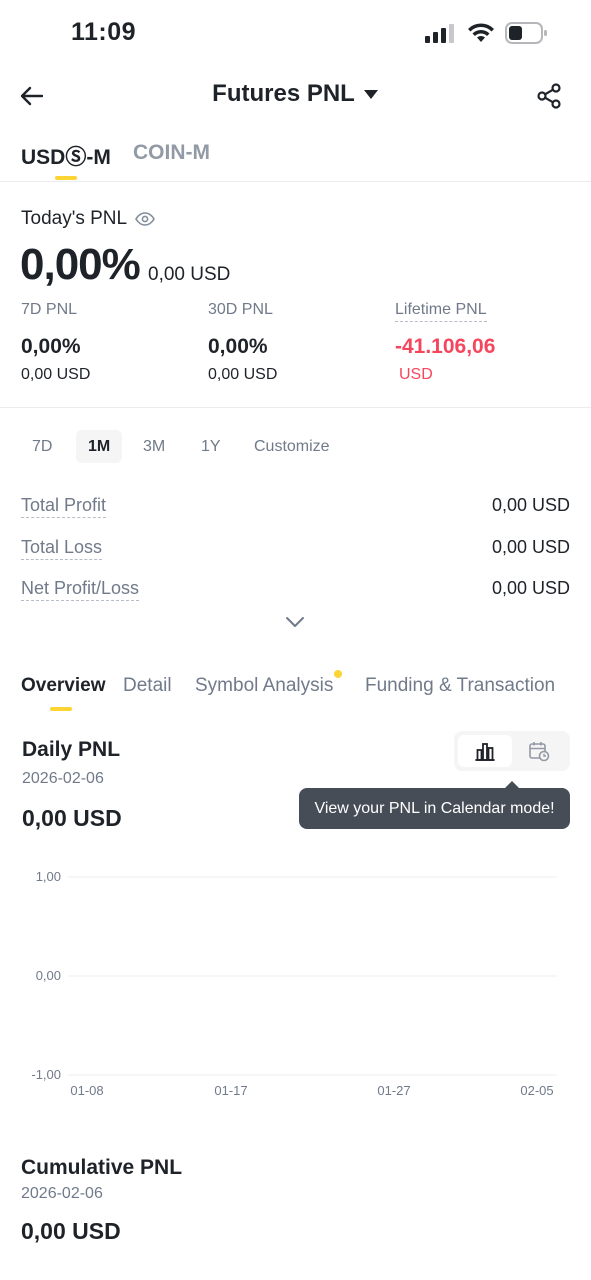 The image size is (591, 1280). Describe the element at coordinates (72, 818) in the screenshot. I see `daily-pnl-value: 0,00 USD` at that location.